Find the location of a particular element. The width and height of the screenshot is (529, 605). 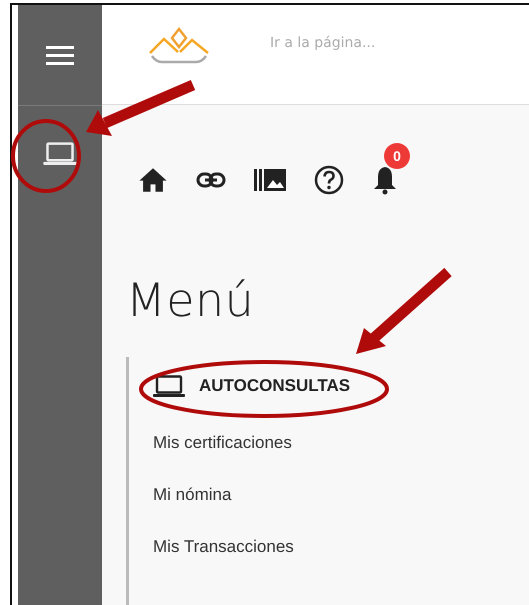

logo-icon is located at coordinates (179, 45).